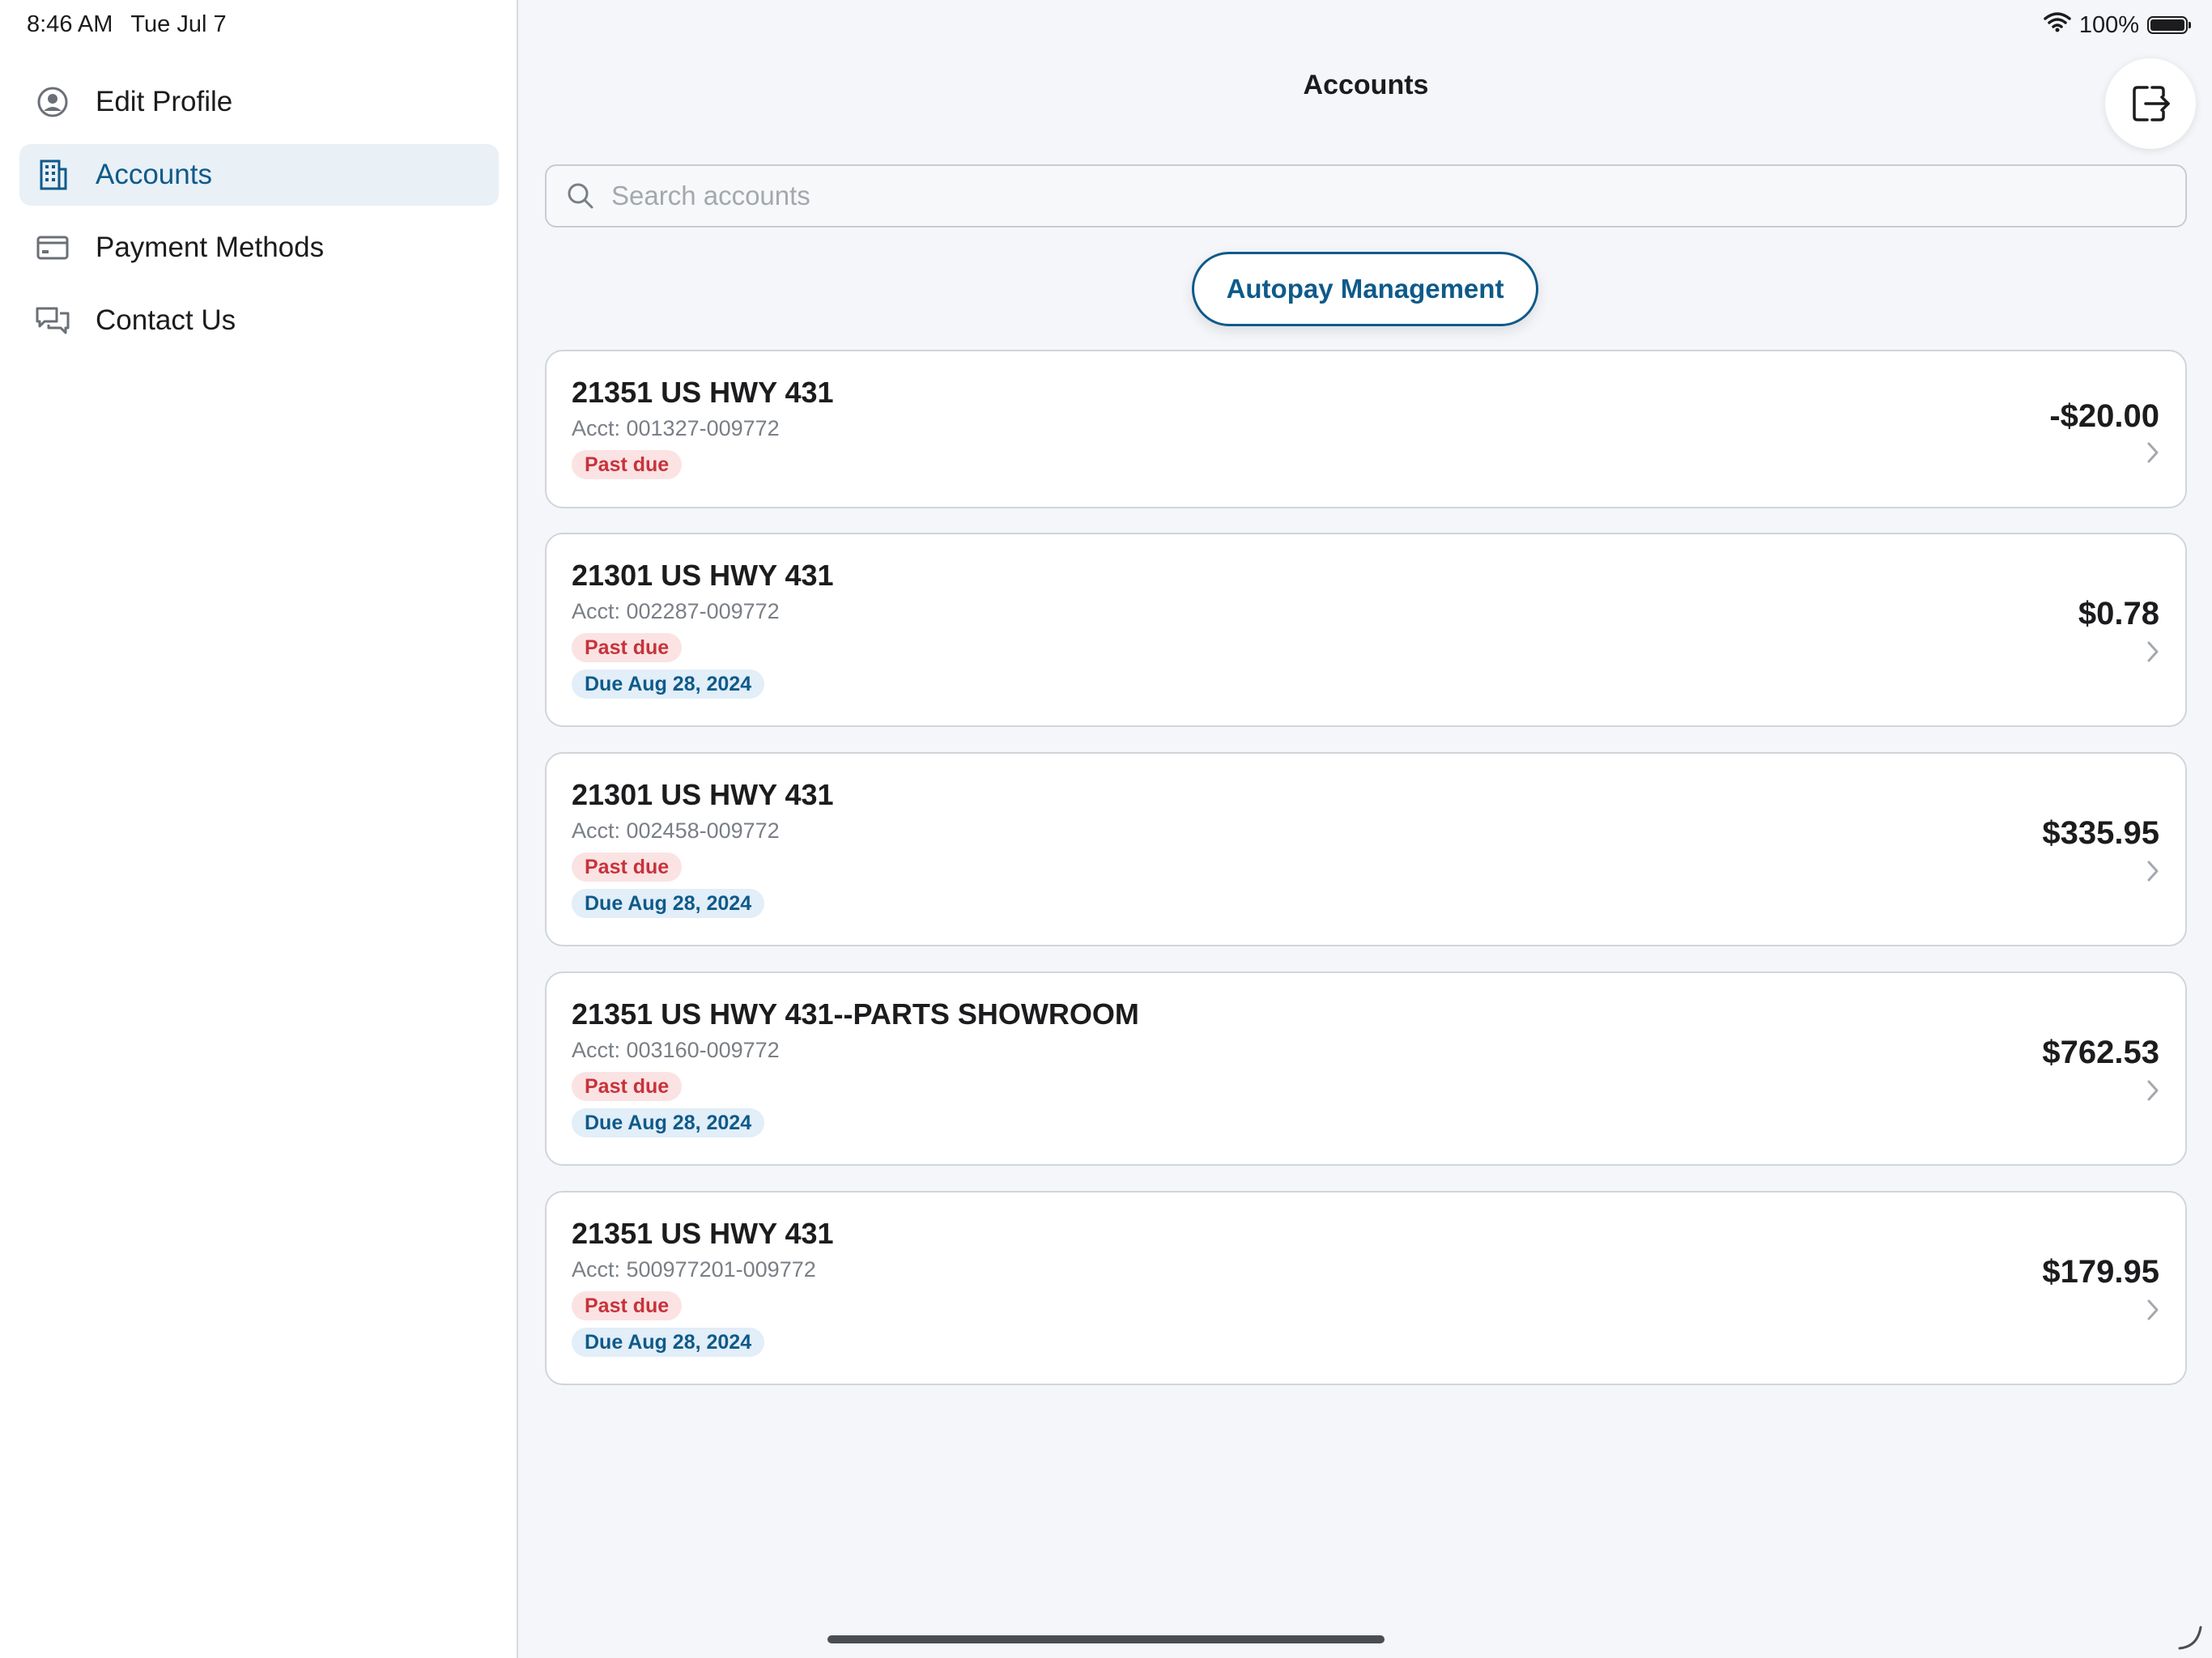  I want to click on sidebar-item-label: Accounts, so click(154, 174).